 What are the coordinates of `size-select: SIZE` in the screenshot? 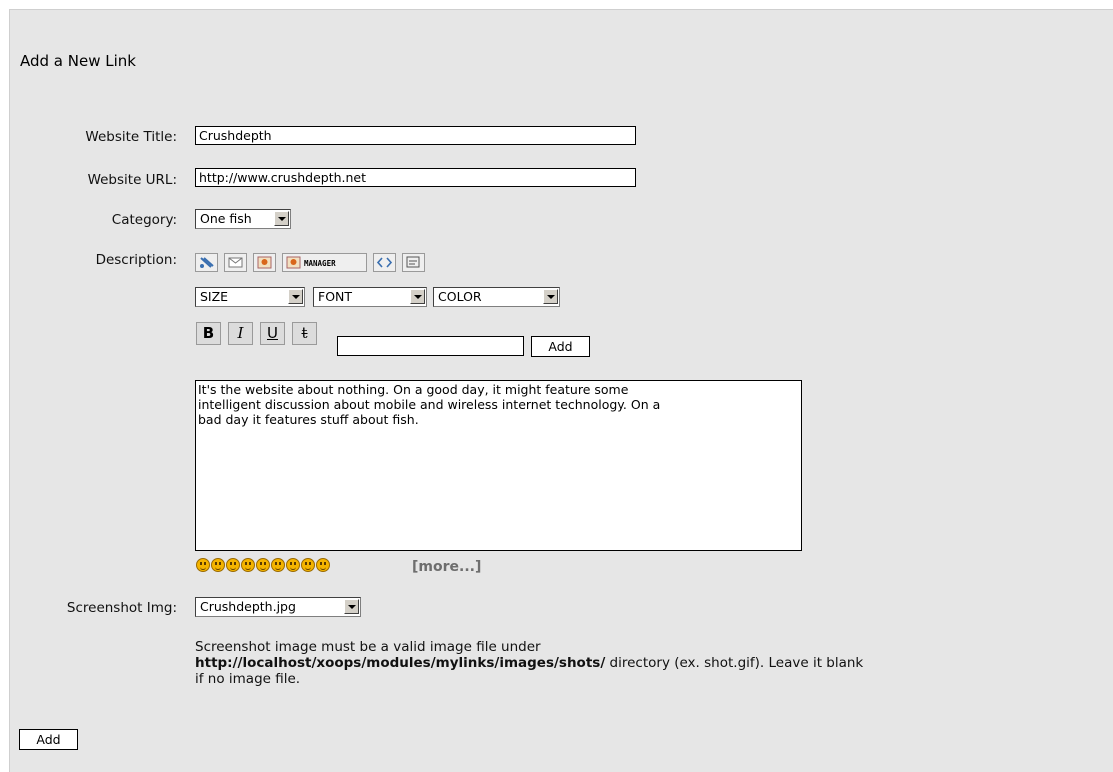 It's located at (250, 297).